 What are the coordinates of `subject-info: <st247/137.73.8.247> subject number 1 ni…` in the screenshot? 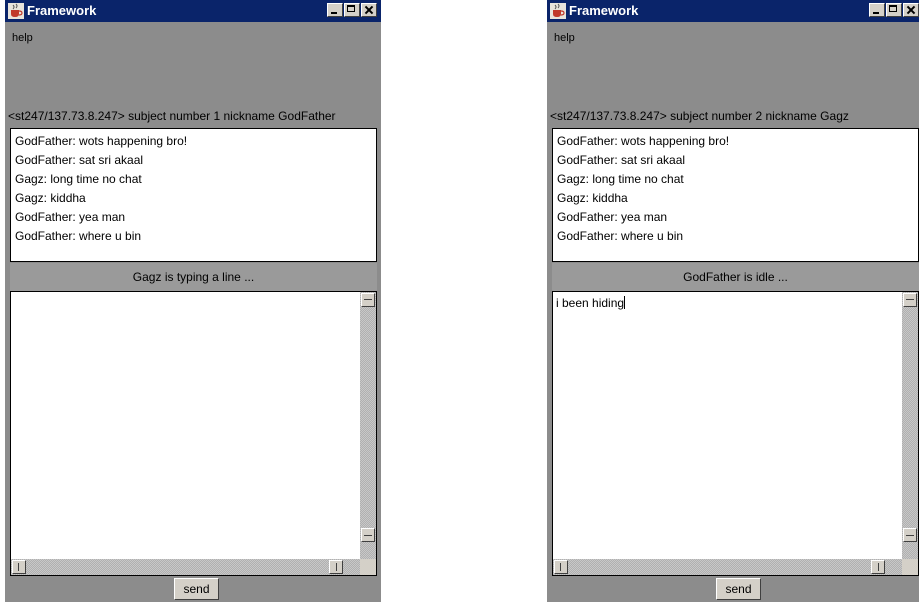 It's located at (172, 116).